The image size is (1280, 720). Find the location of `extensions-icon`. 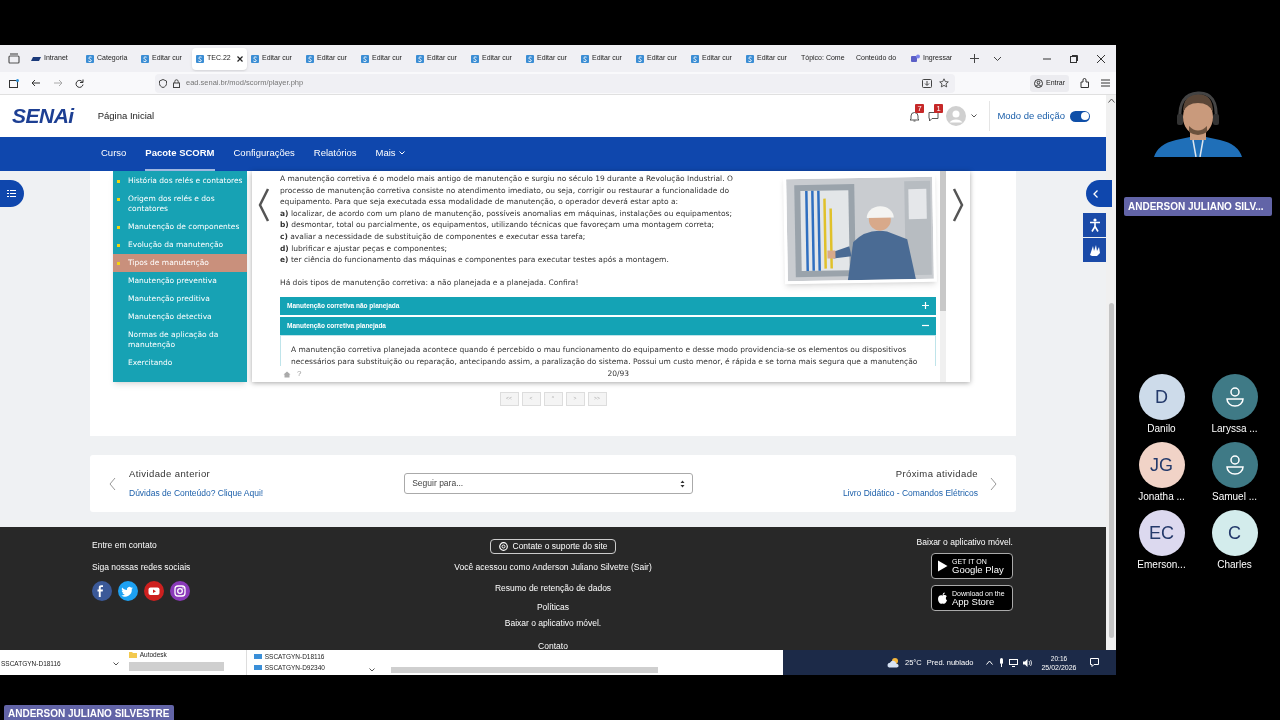

extensions-icon is located at coordinates (1084, 83).